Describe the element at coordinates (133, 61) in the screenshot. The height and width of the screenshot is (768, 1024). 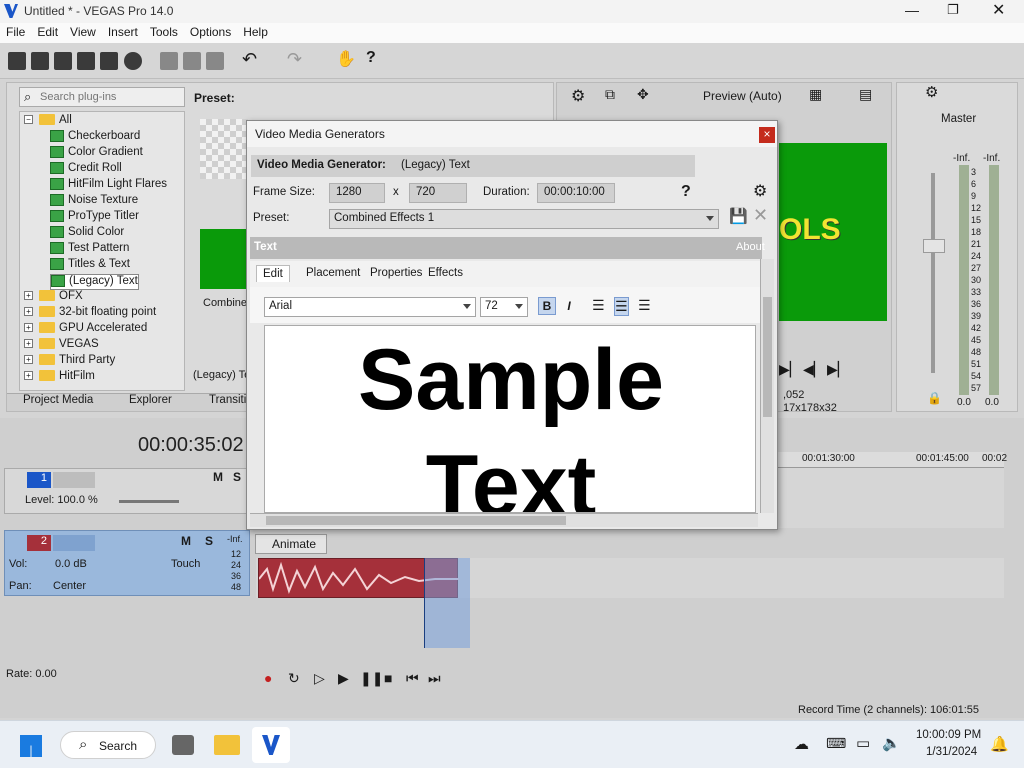
I see `gear-icon` at that location.